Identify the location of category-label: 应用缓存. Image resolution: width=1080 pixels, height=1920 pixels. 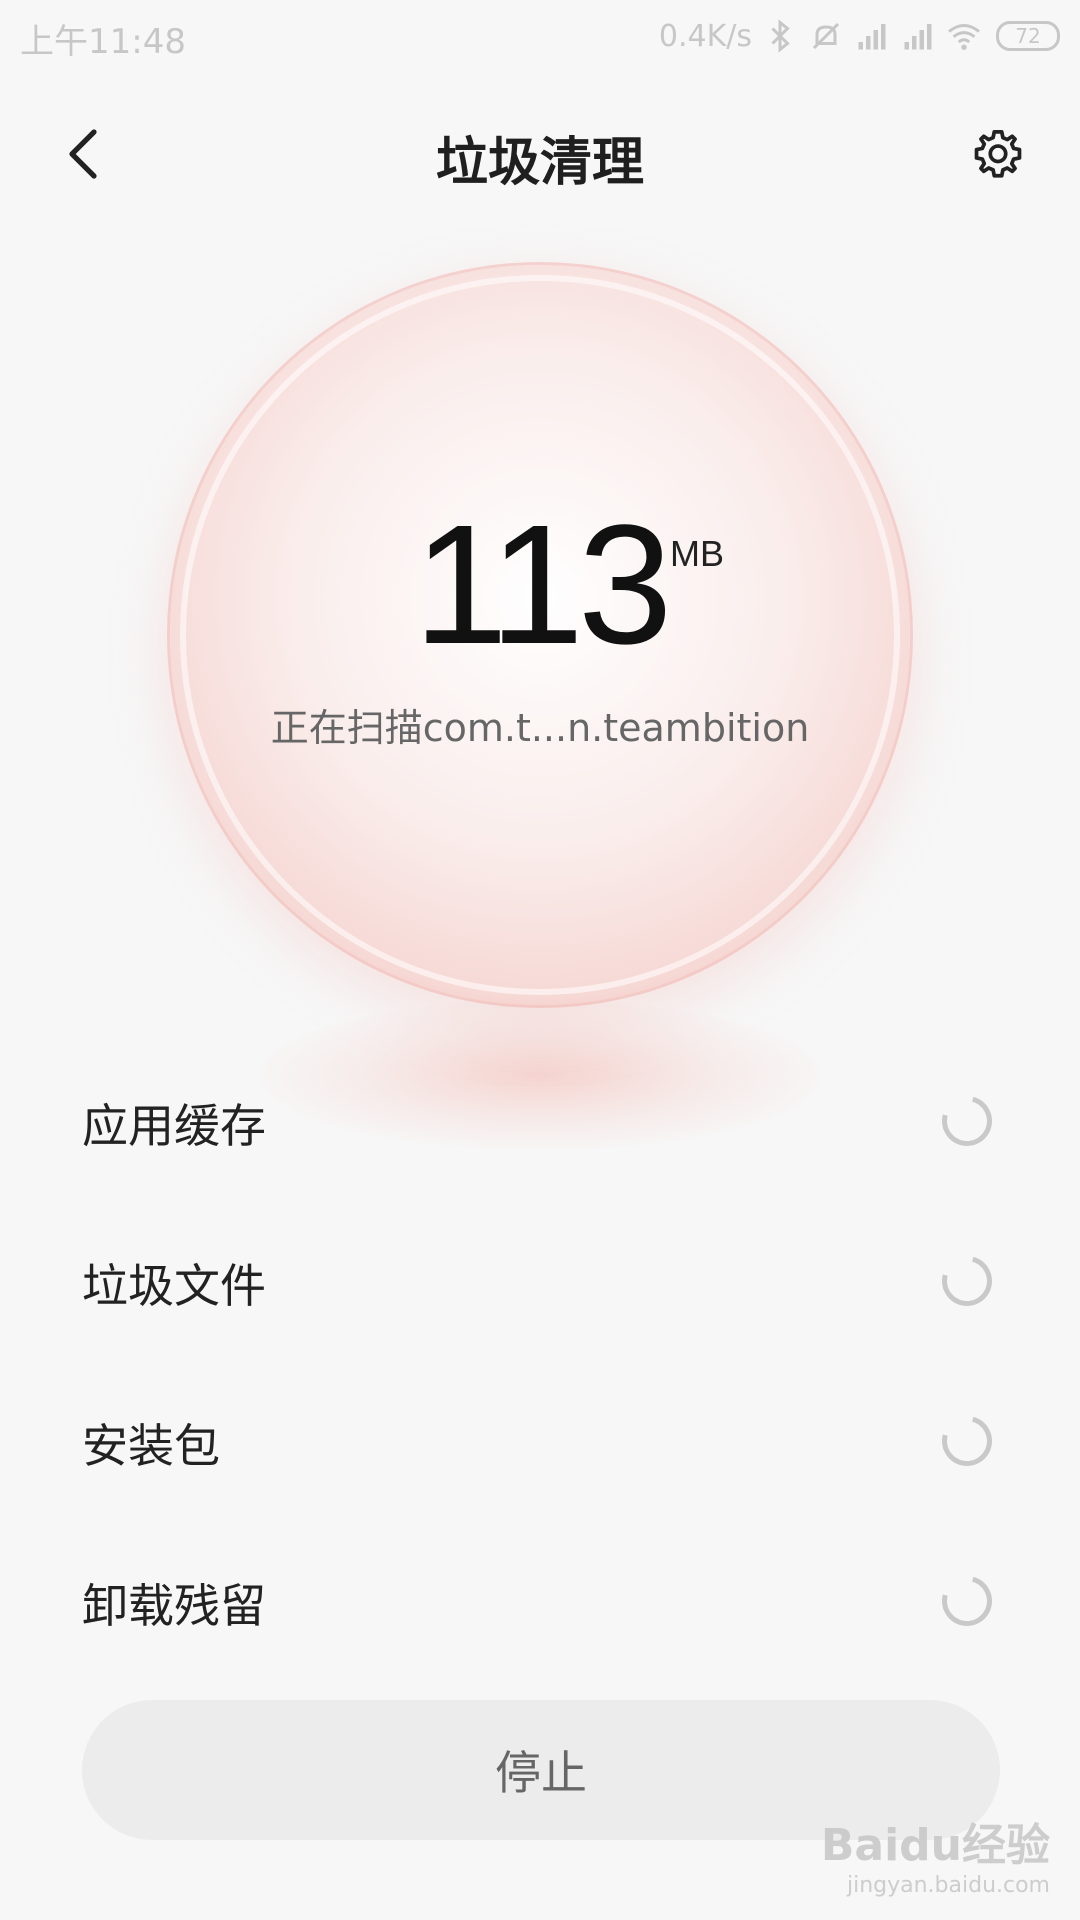
(174, 1126).